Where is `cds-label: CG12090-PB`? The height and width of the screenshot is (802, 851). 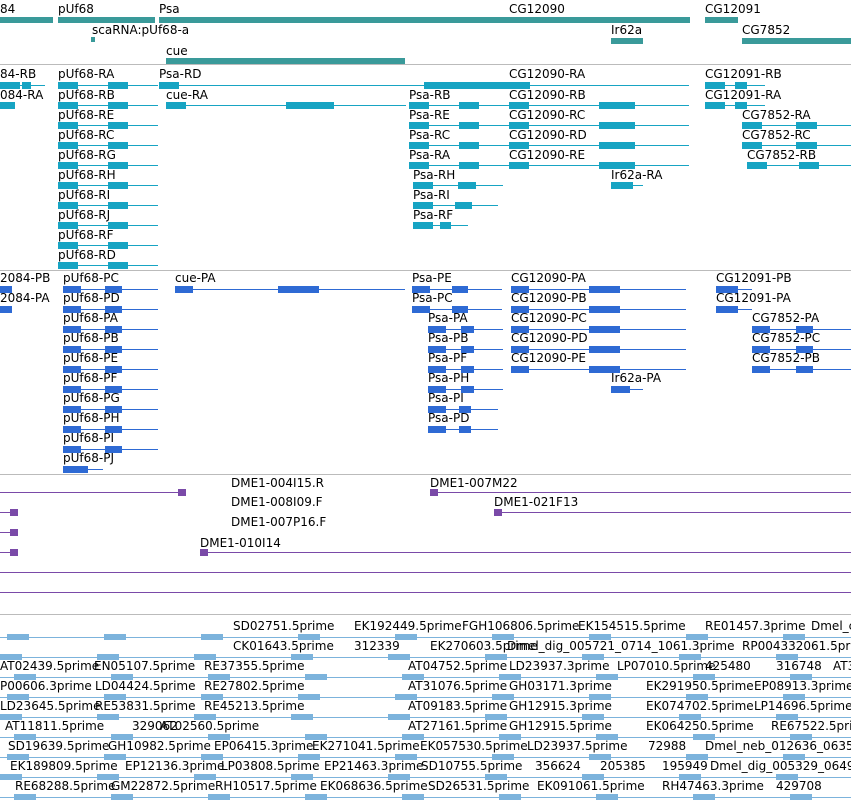
cds-label: CG12090-PB is located at coordinates (549, 298).